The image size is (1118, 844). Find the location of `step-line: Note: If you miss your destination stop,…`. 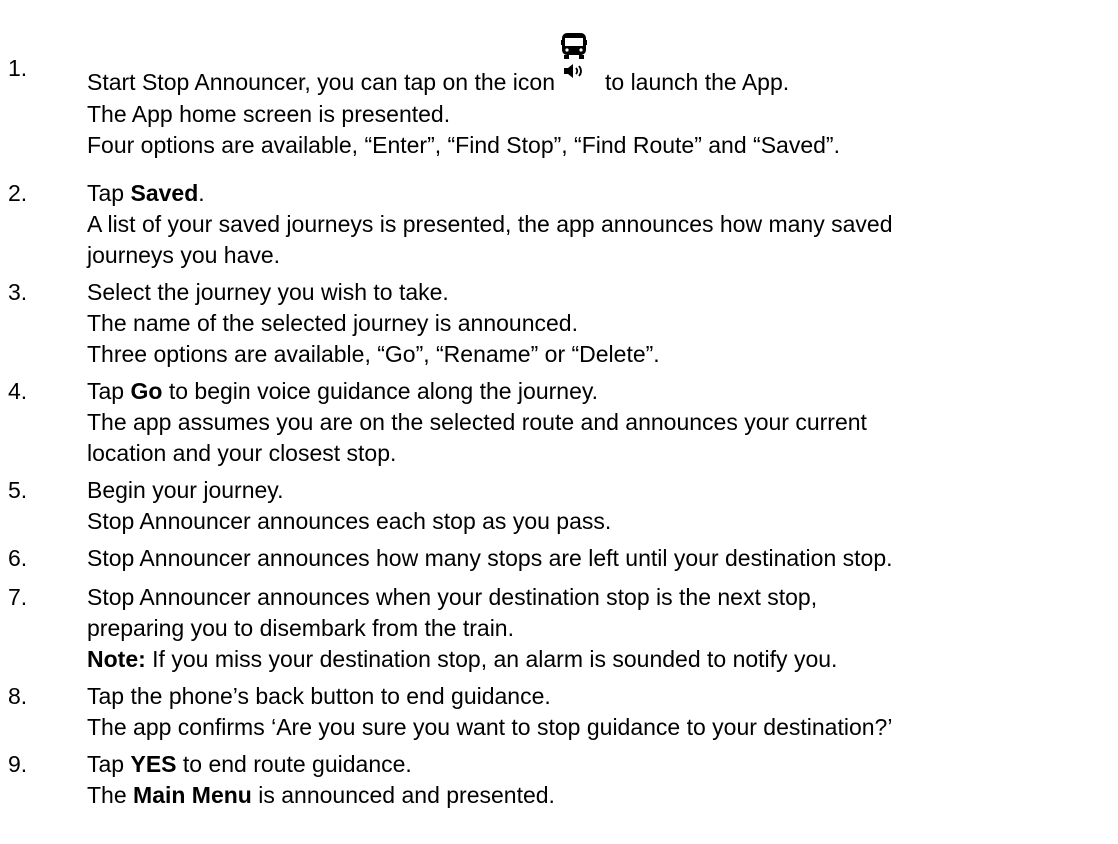

step-line: Note: If you miss your destination stop,… is located at coordinates (601, 659).